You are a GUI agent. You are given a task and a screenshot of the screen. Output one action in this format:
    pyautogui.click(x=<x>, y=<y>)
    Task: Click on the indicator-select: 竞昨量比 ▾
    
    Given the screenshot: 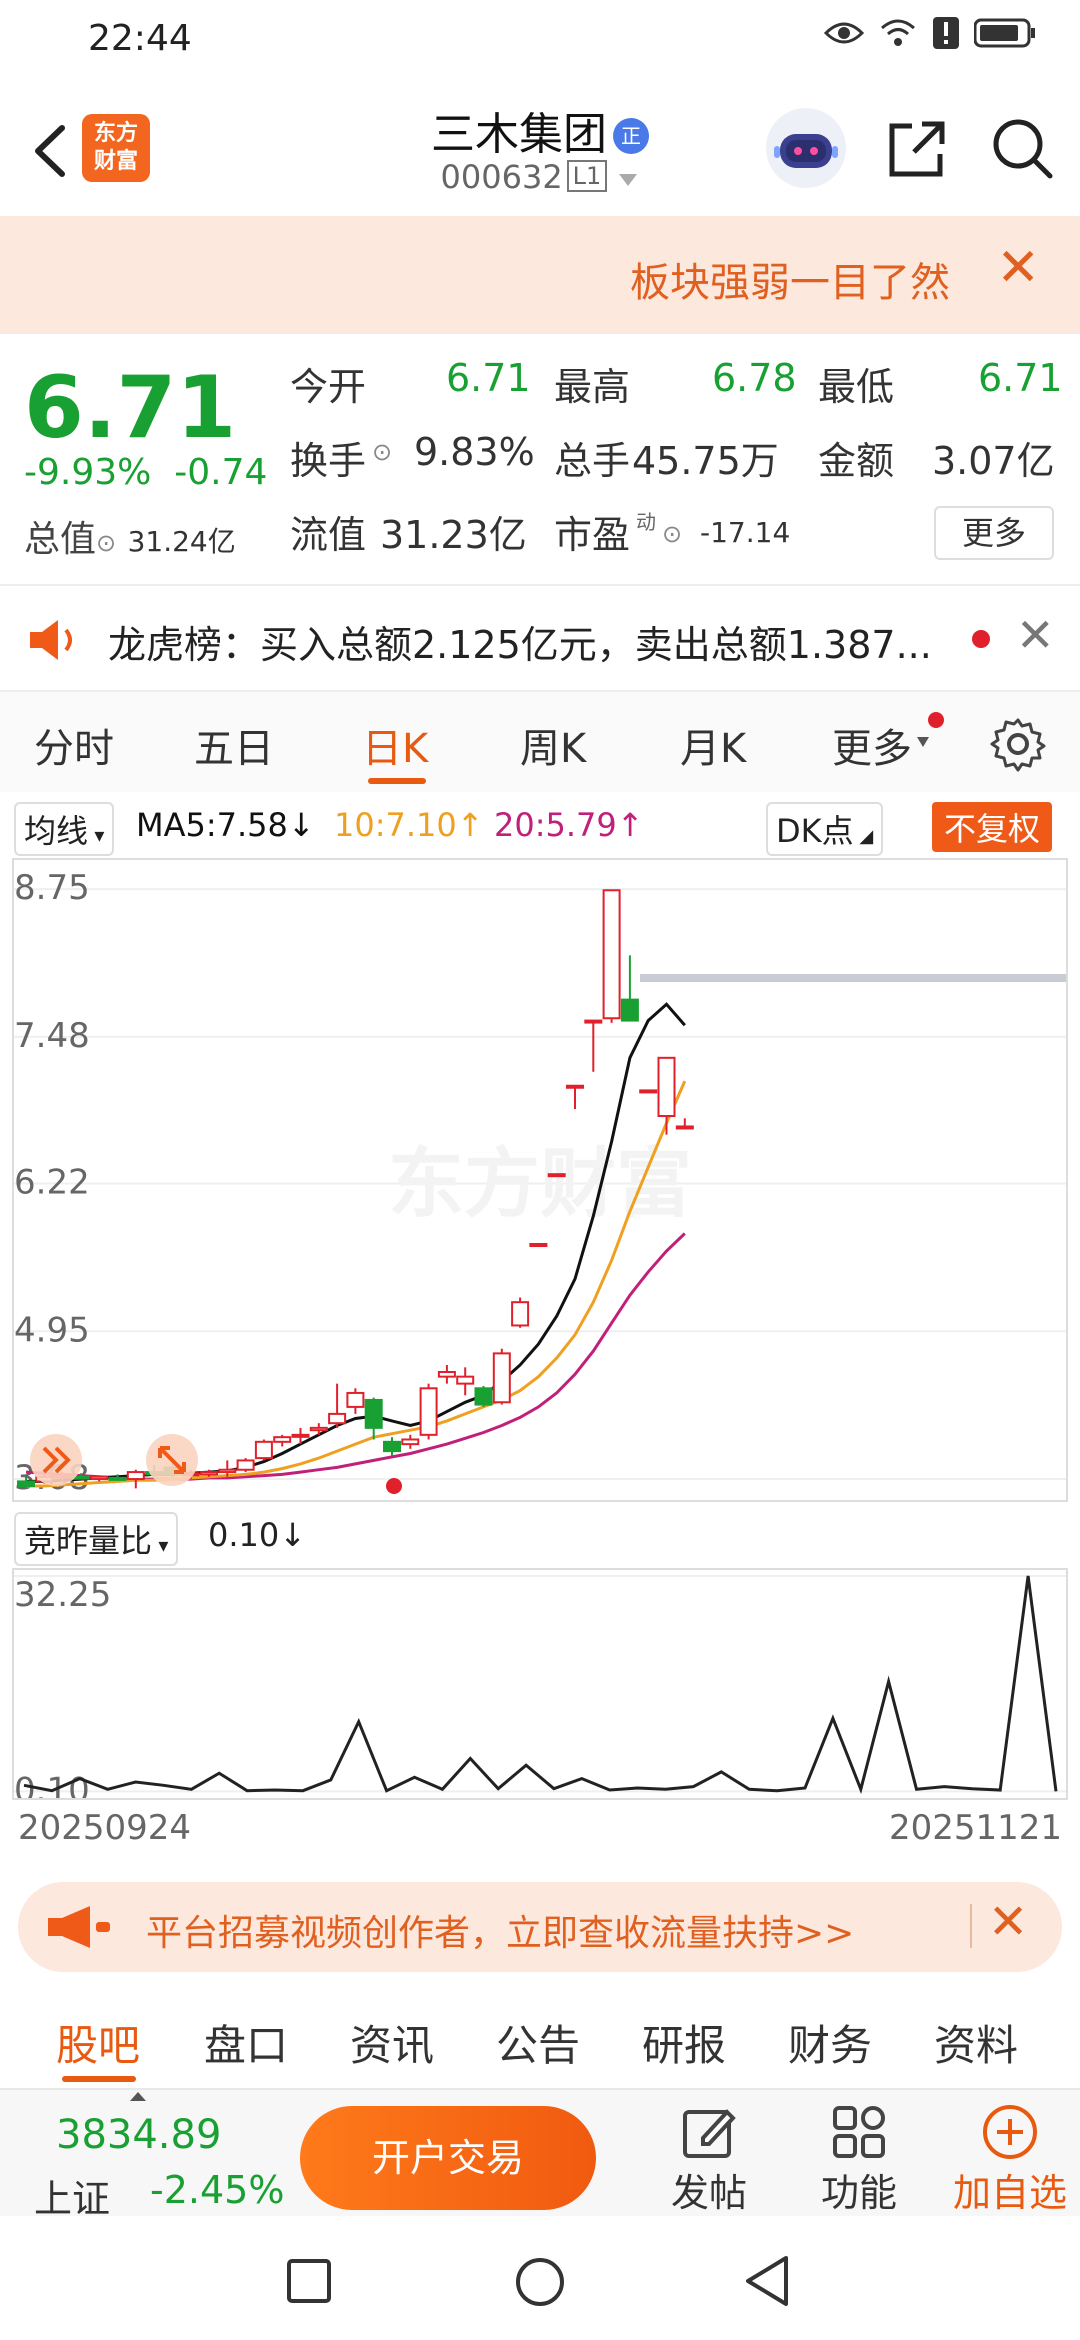 What is the action you would take?
    pyautogui.click(x=96, y=1539)
    